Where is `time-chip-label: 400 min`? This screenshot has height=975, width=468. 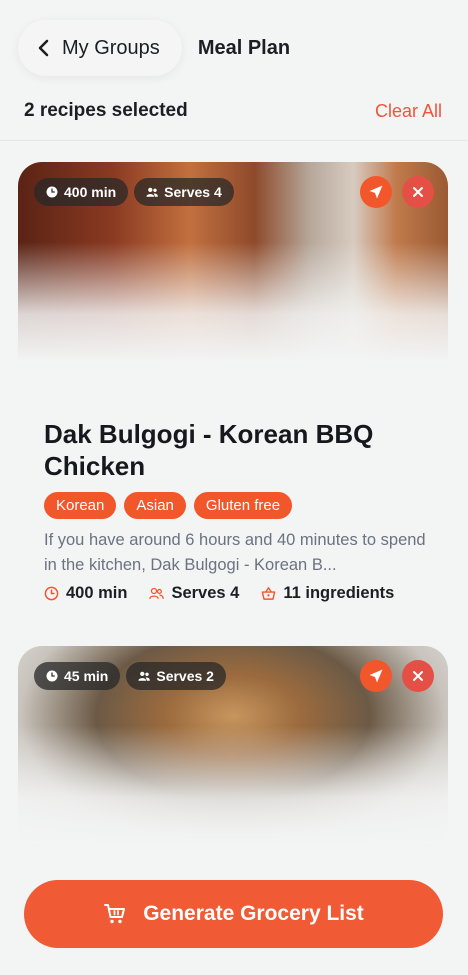
time-chip-label: 400 min is located at coordinates (90, 192).